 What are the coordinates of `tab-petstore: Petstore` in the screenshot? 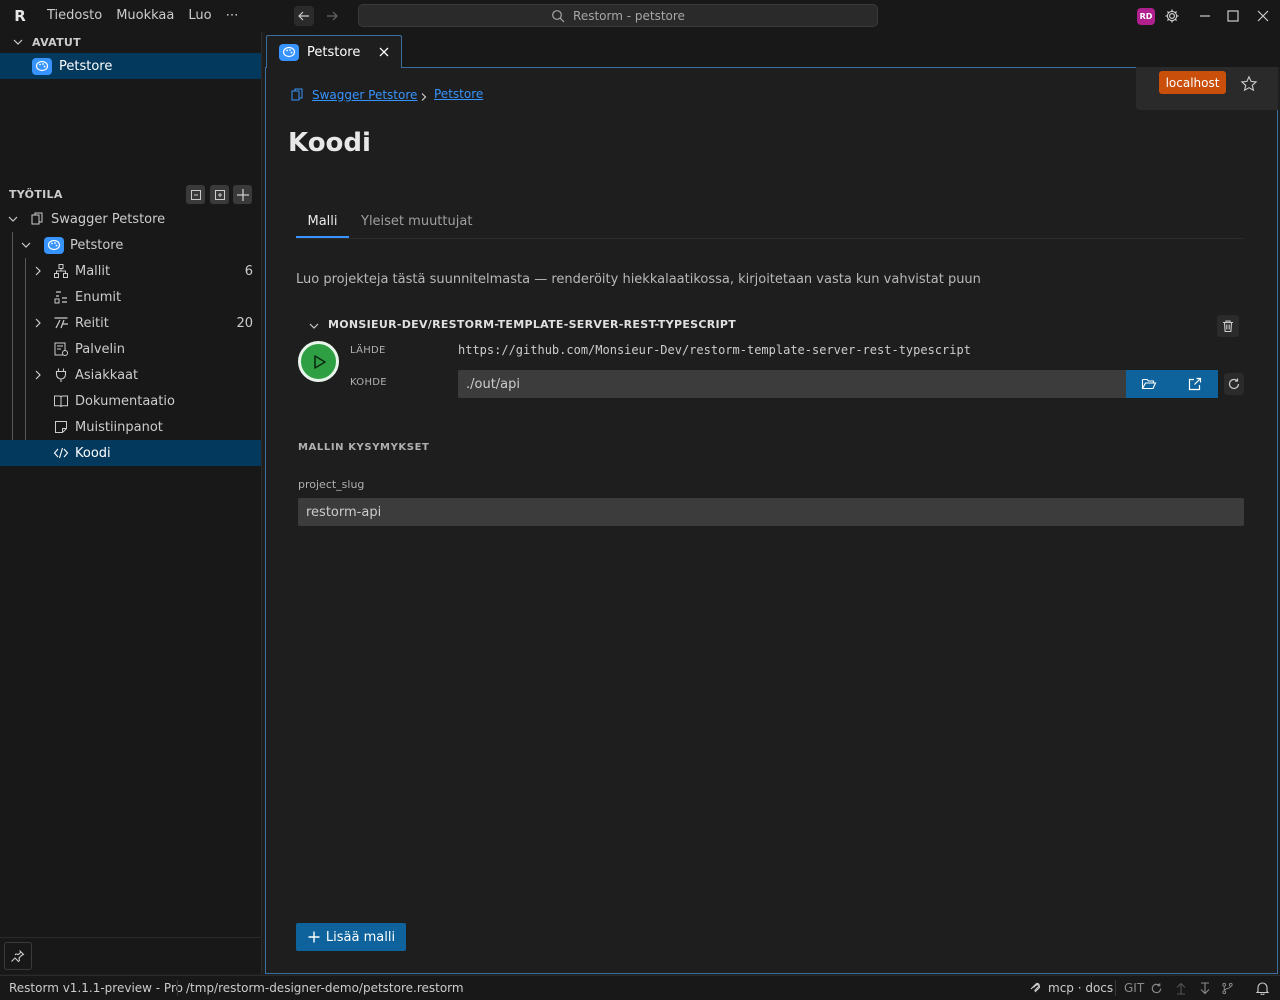 It's located at (334, 51).